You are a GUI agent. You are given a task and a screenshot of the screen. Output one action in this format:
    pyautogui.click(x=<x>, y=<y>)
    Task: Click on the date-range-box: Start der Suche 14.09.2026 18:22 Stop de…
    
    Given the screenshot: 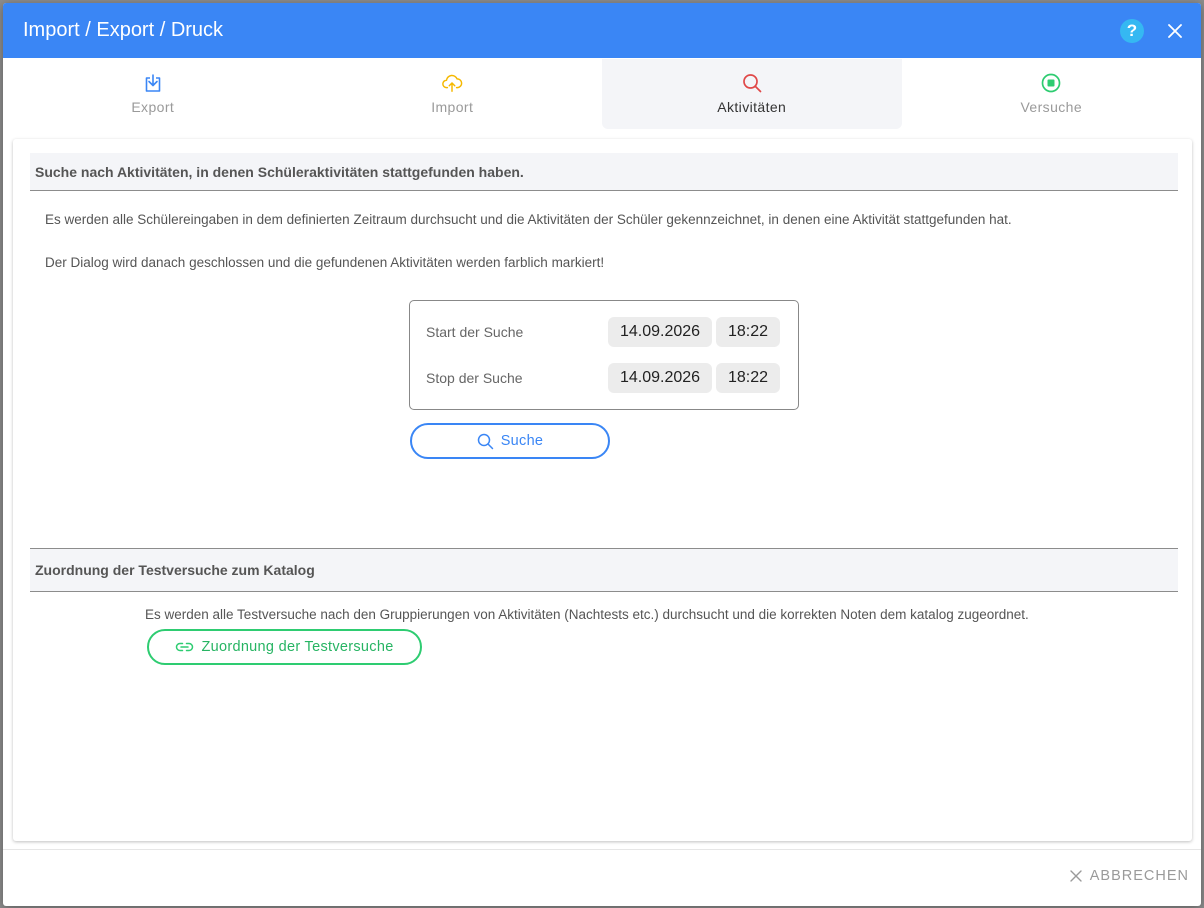 What is the action you would take?
    pyautogui.click(x=604, y=355)
    